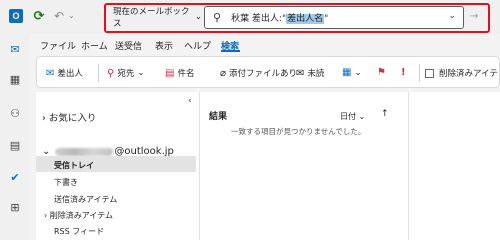  I want to click on subject-button: ▤ 件名, so click(179, 73).